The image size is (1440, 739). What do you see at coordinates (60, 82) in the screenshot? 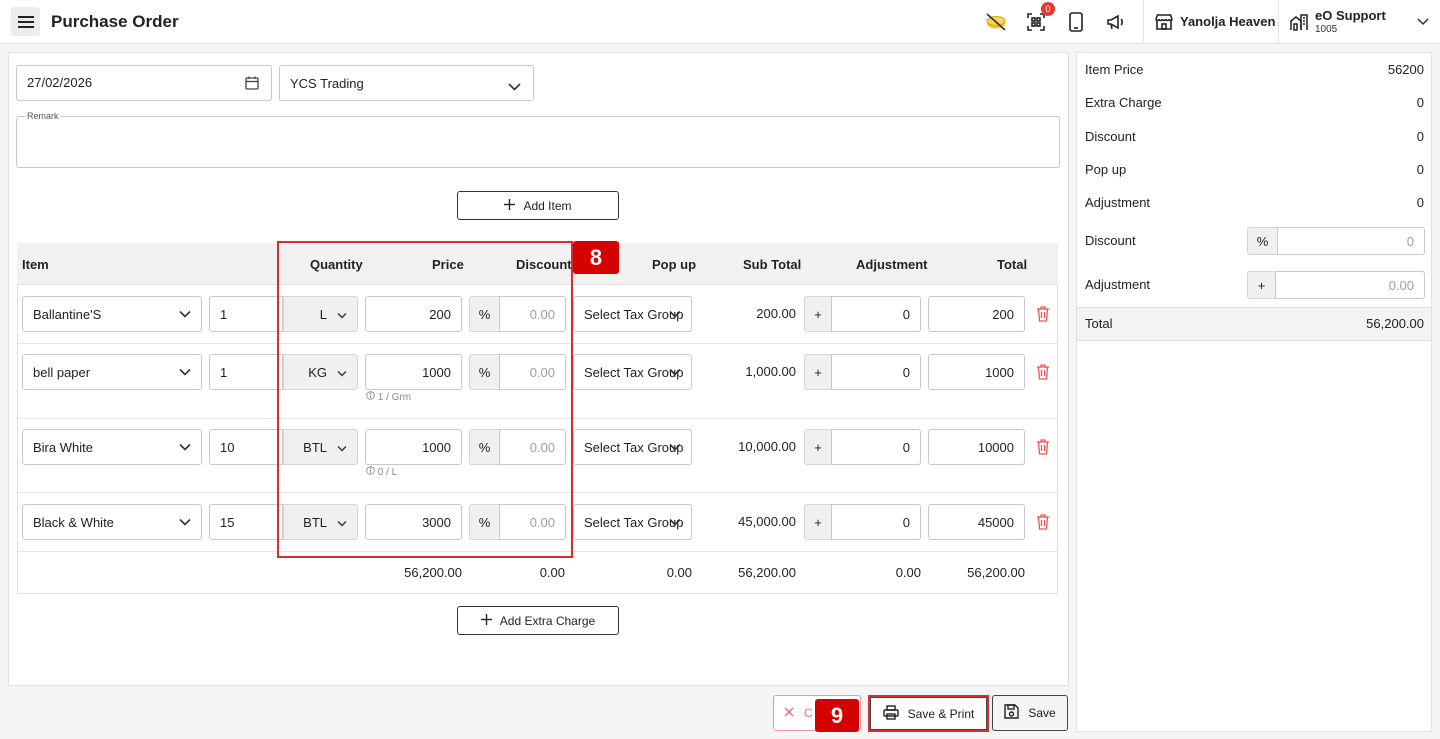
I see `date-value: 27/02/2026` at bounding box center [60, 82].